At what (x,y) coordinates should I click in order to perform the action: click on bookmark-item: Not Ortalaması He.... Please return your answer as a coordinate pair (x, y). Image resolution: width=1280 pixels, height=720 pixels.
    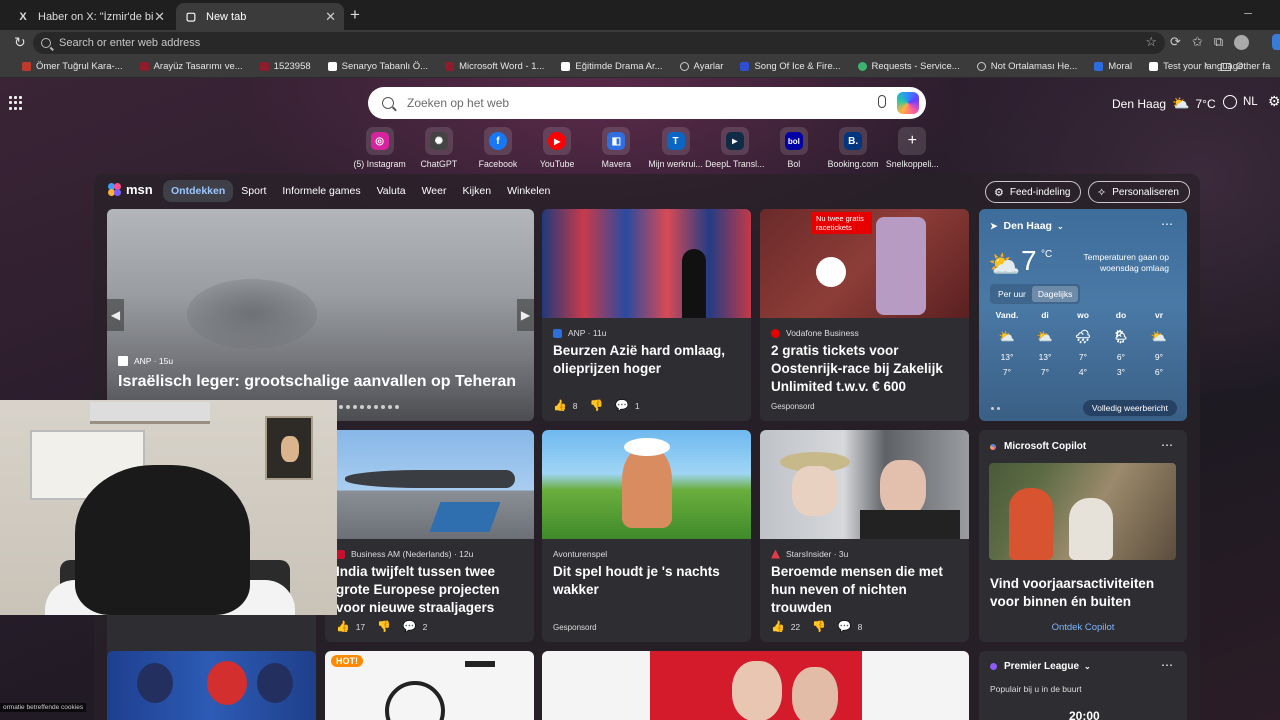
    Looking at the image, I should click on (1026, 66).